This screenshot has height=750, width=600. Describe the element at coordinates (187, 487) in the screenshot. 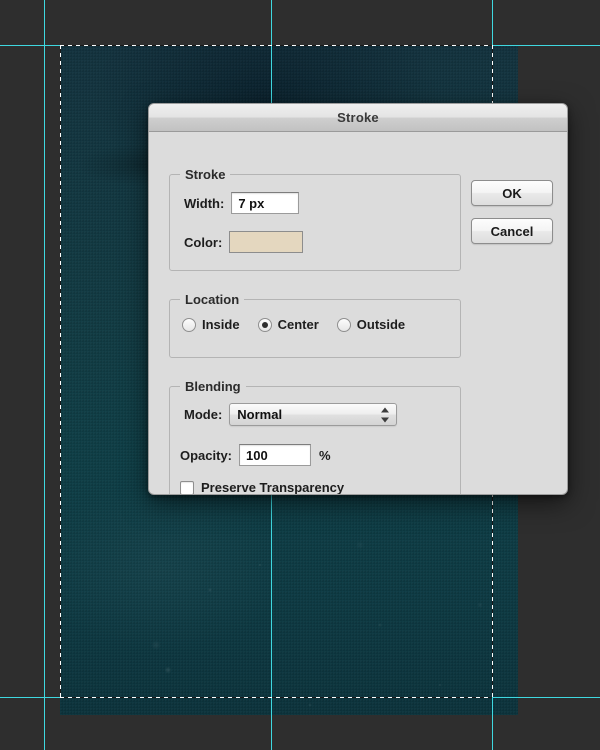

I see `preserve-transparency-checkbox` at that location.